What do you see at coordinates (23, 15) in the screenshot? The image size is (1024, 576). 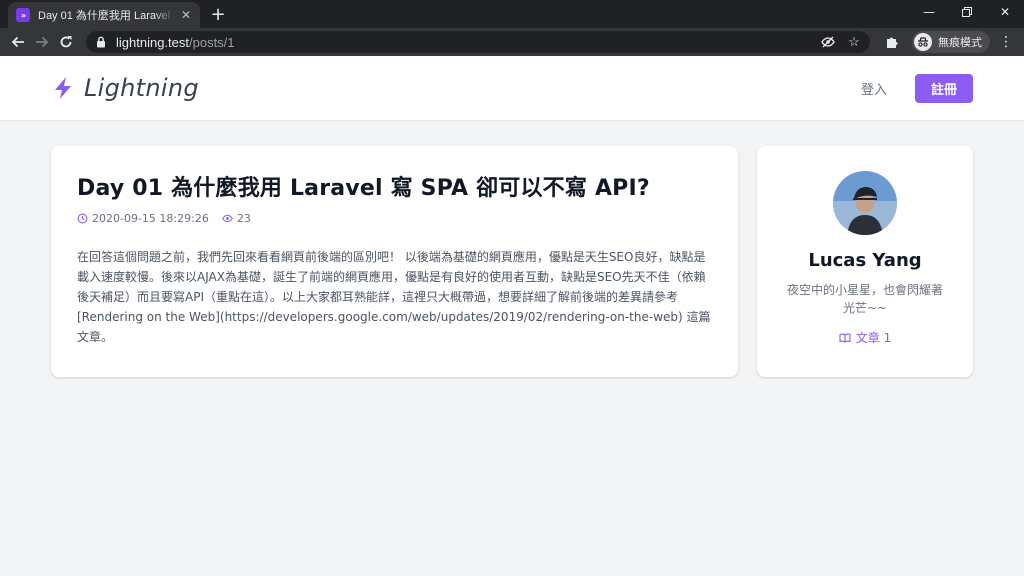 I see `site-favicon-icon: »` at bounding box center [23, 15].